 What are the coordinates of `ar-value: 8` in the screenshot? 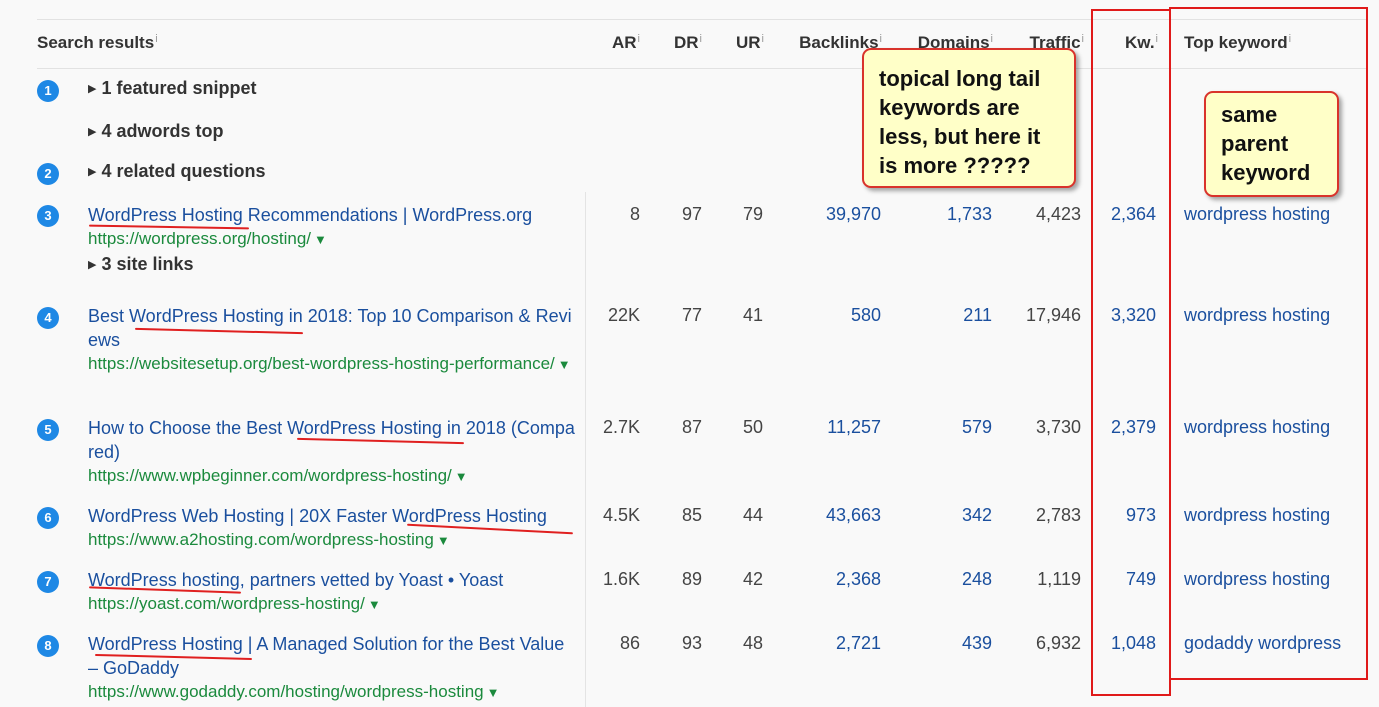 It's located at (634, 214).